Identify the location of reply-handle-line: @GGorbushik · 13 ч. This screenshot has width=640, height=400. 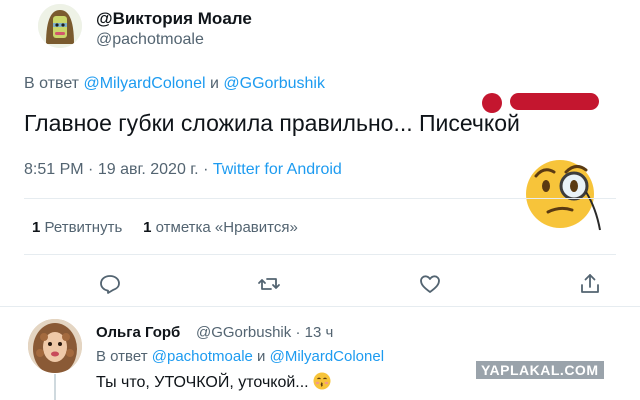
(264, 332).